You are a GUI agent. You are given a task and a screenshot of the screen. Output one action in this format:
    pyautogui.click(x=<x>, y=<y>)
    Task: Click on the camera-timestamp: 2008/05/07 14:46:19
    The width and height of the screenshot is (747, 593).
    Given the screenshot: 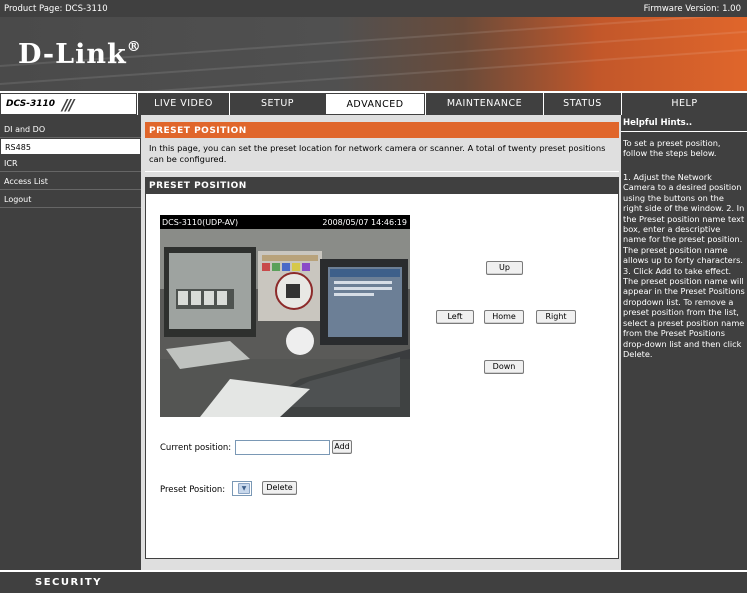 What is the action you would take?
    pyautogui.click(x=364, y=222)
    